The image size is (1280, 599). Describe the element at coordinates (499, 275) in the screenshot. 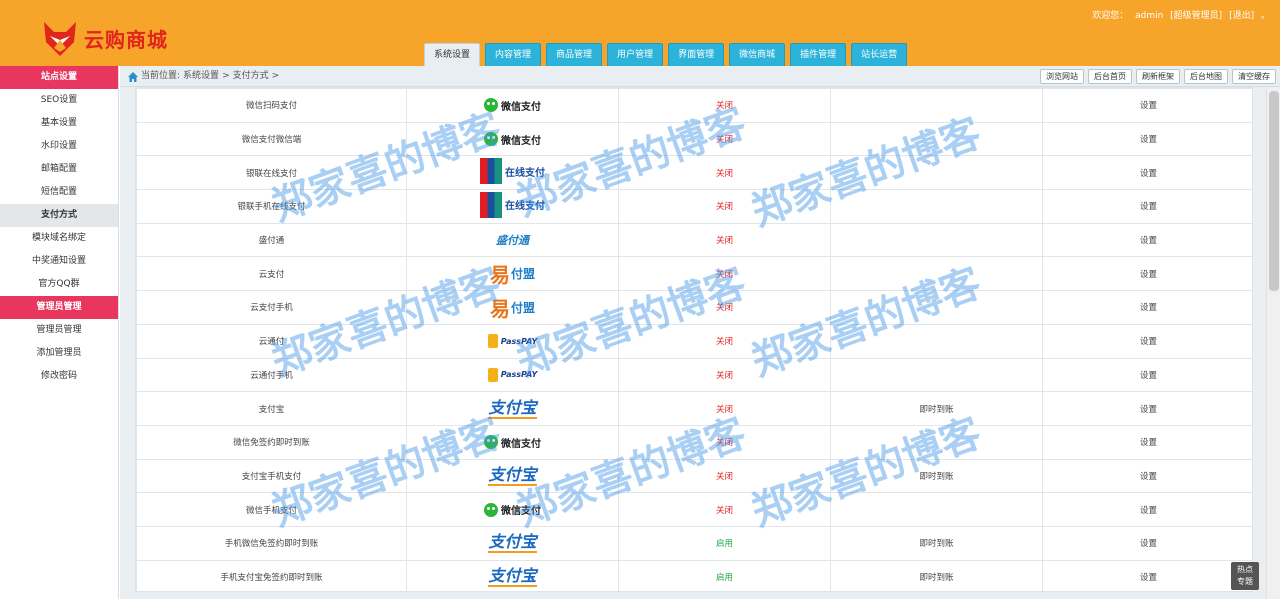

I see `yi-mark-icon: 易` at that location.